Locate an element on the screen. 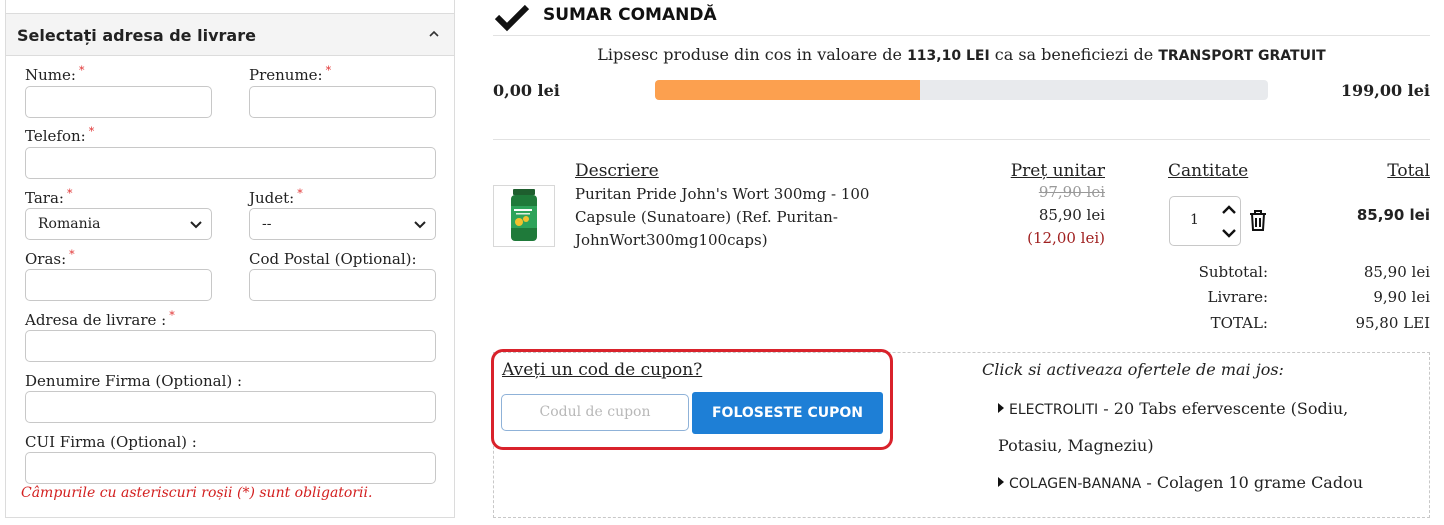 The image size is (1444, 525). shipping-progress-fill is located at coordinates (787, 90).